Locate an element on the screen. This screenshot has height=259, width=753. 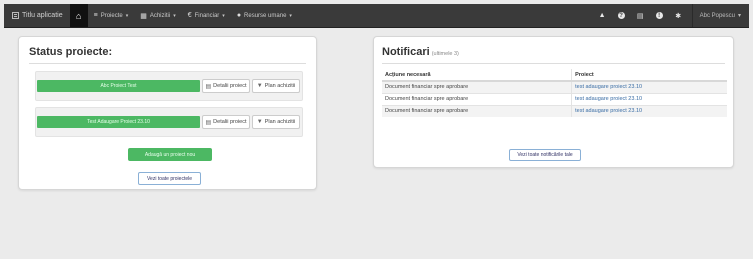
menu-achizitii: ▦ Achizitii ▾ is located at coordinates (157, 15).